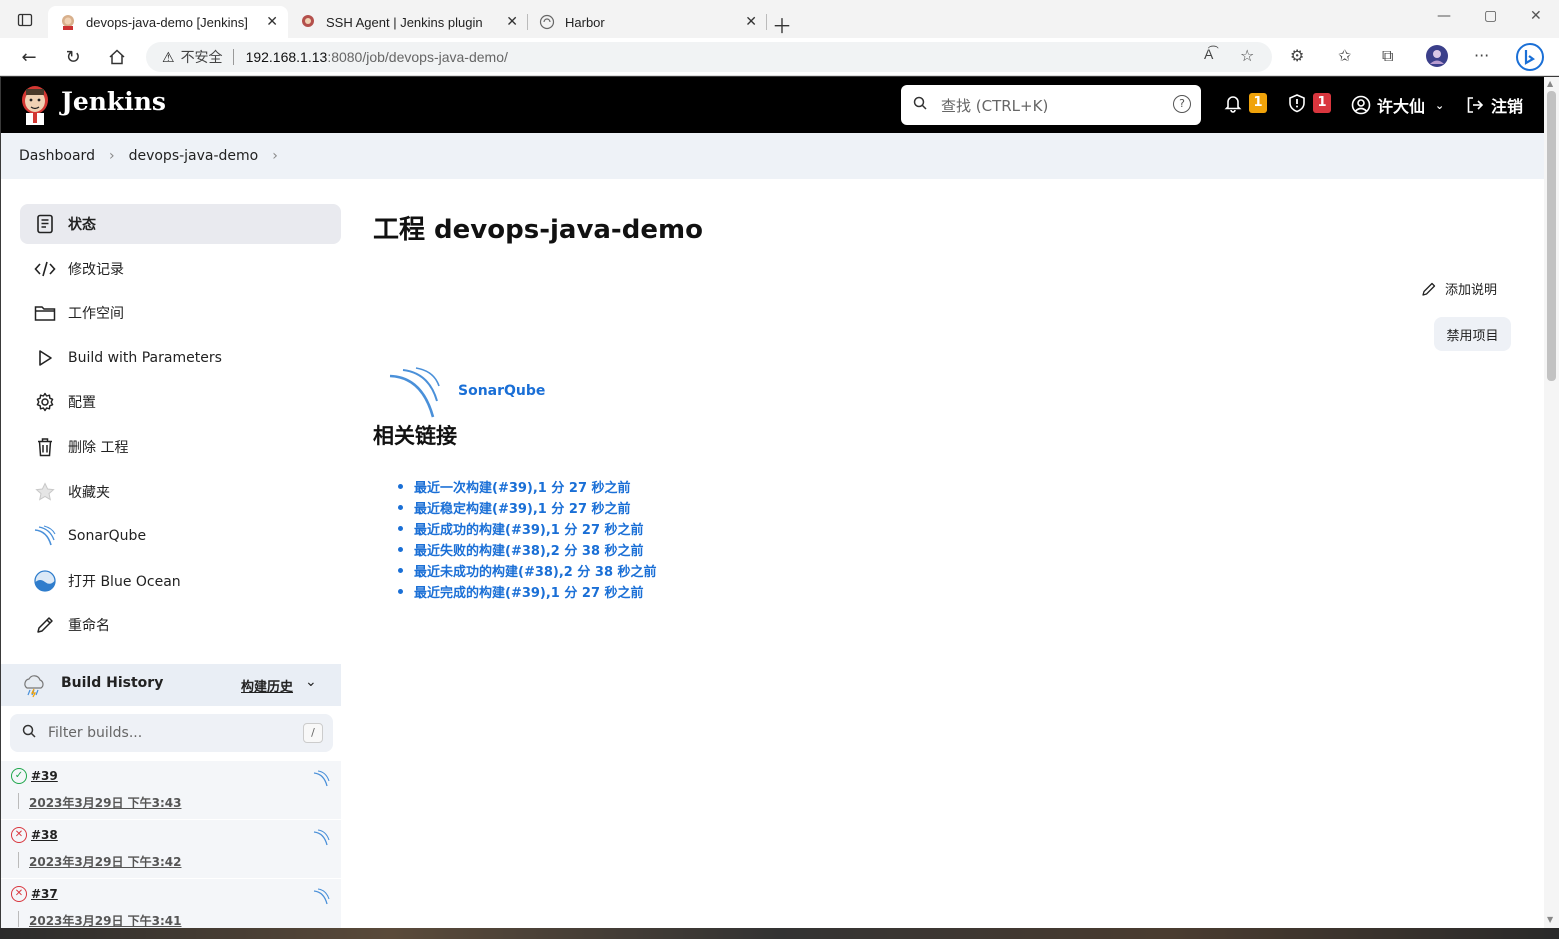 The height and width of the screenshot is (939, 1559). I want to click on permalink-last-unsuccessful: 最近未成功的构建(#38),2 分 38 秒之前, so click(527, 570).